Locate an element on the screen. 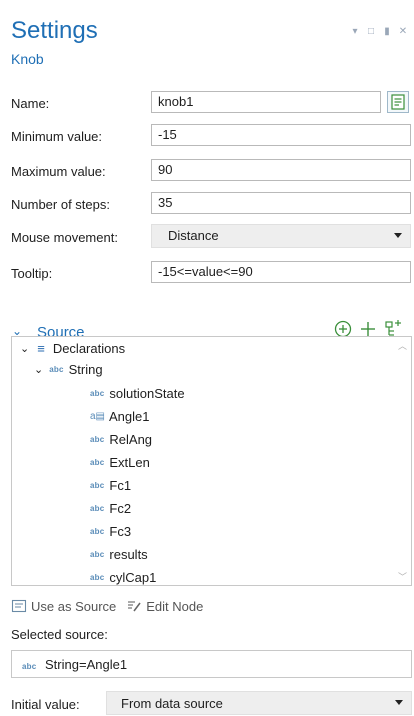 Image resolution: width=414 pixels, height=716 pixels. tree-item-label: ExtLen is located at coordinates (129, 462).